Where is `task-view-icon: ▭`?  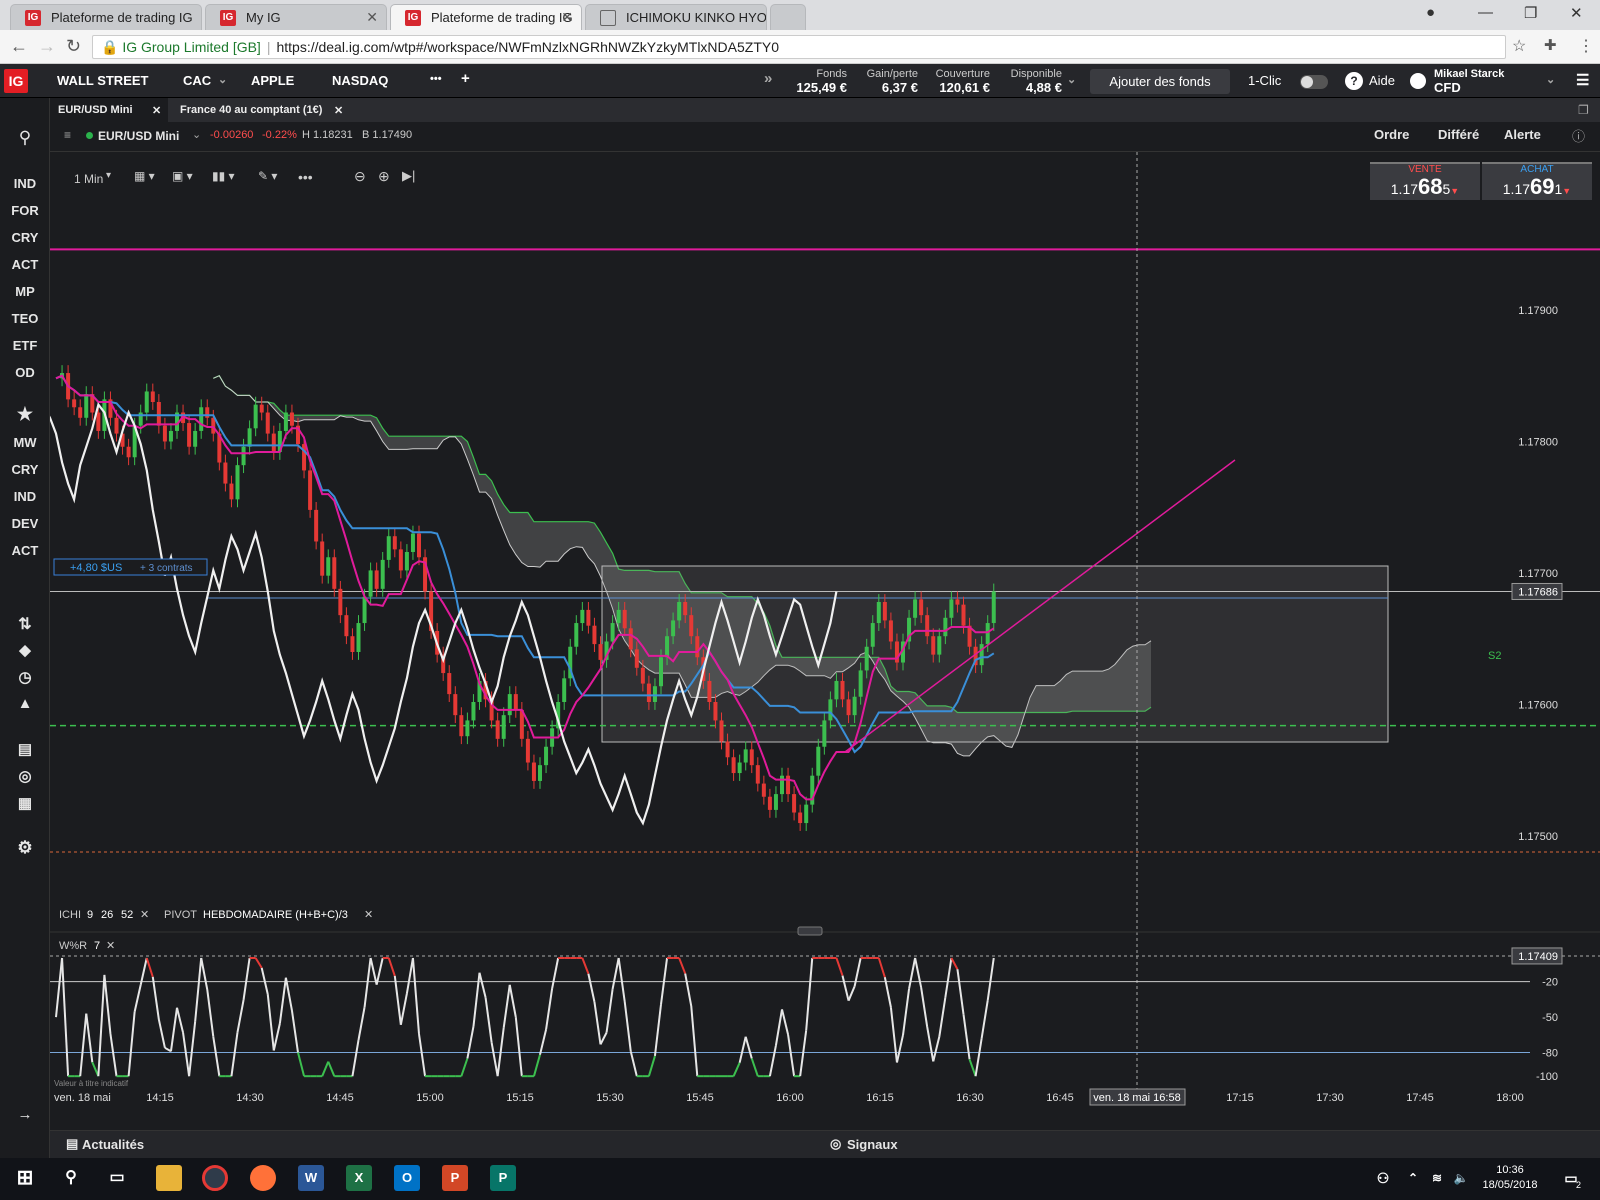 task-view-icon: ▭ is located at coordinates (117, 1178).